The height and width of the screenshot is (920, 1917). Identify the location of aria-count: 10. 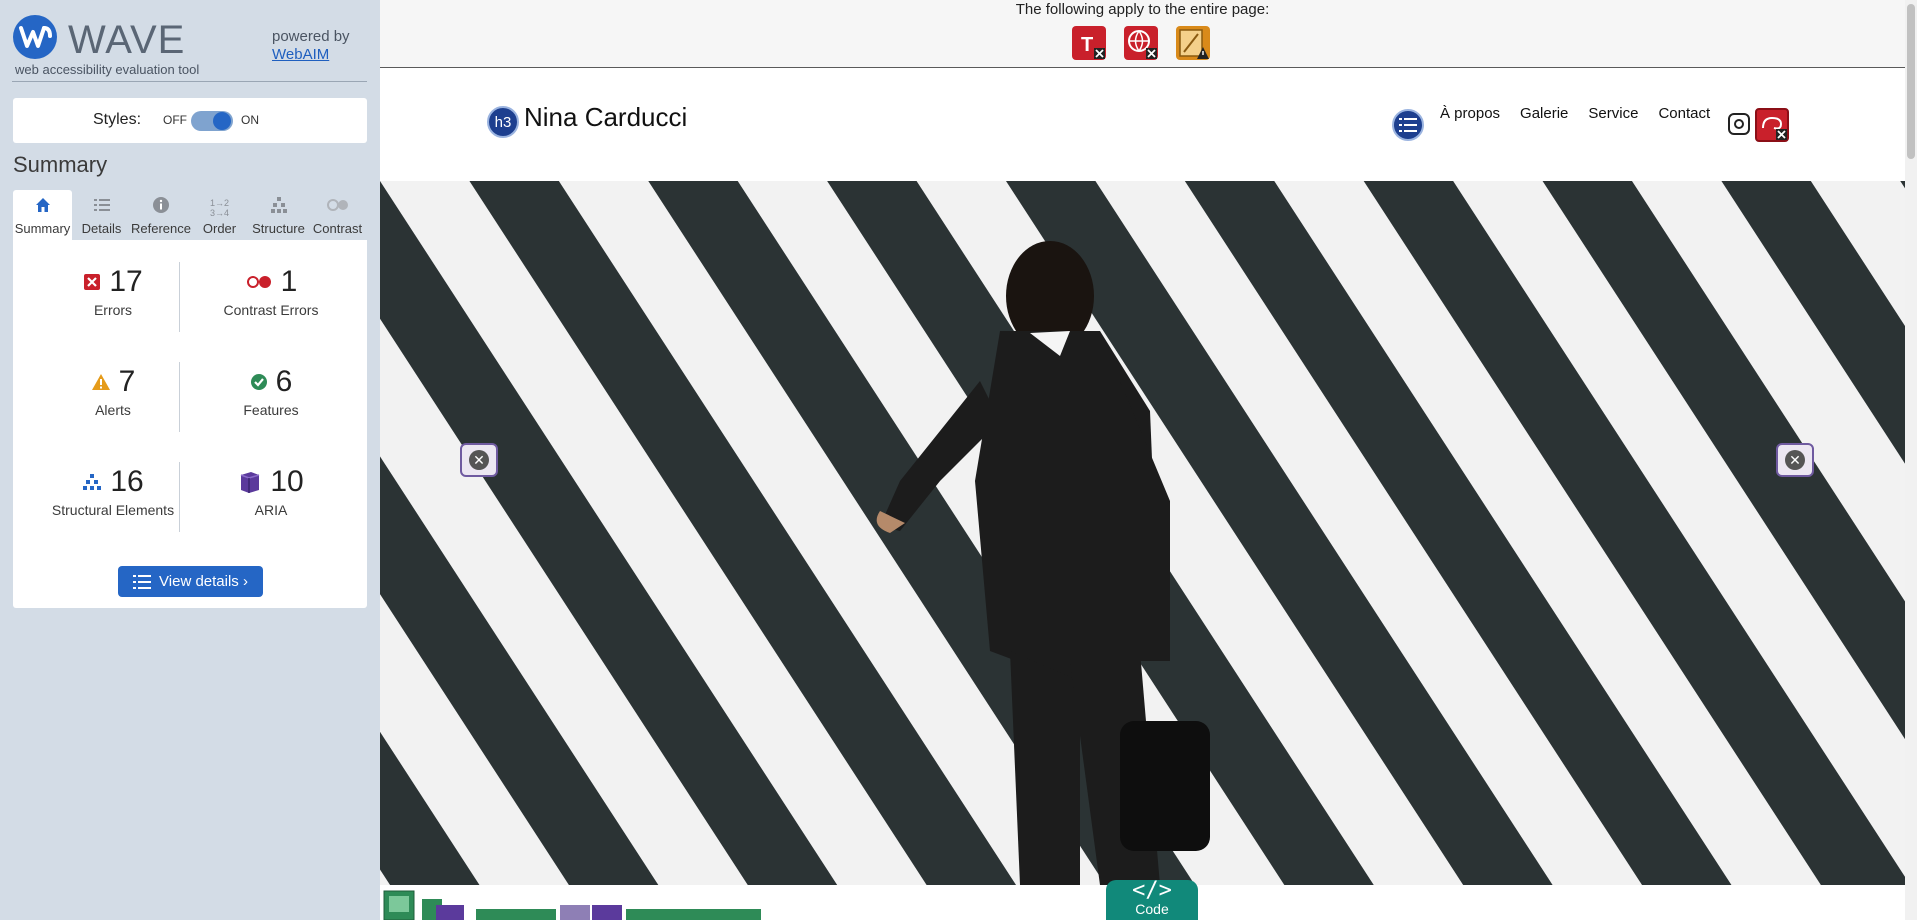
(287, 481).